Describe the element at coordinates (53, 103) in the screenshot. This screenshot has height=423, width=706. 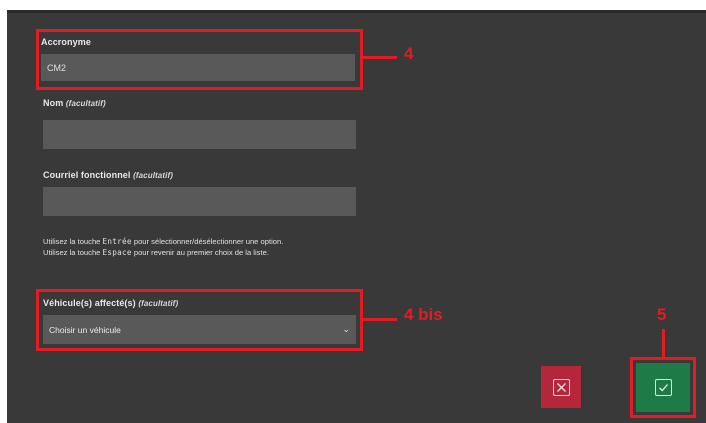
I see `name-label-text: Nom` at that location.